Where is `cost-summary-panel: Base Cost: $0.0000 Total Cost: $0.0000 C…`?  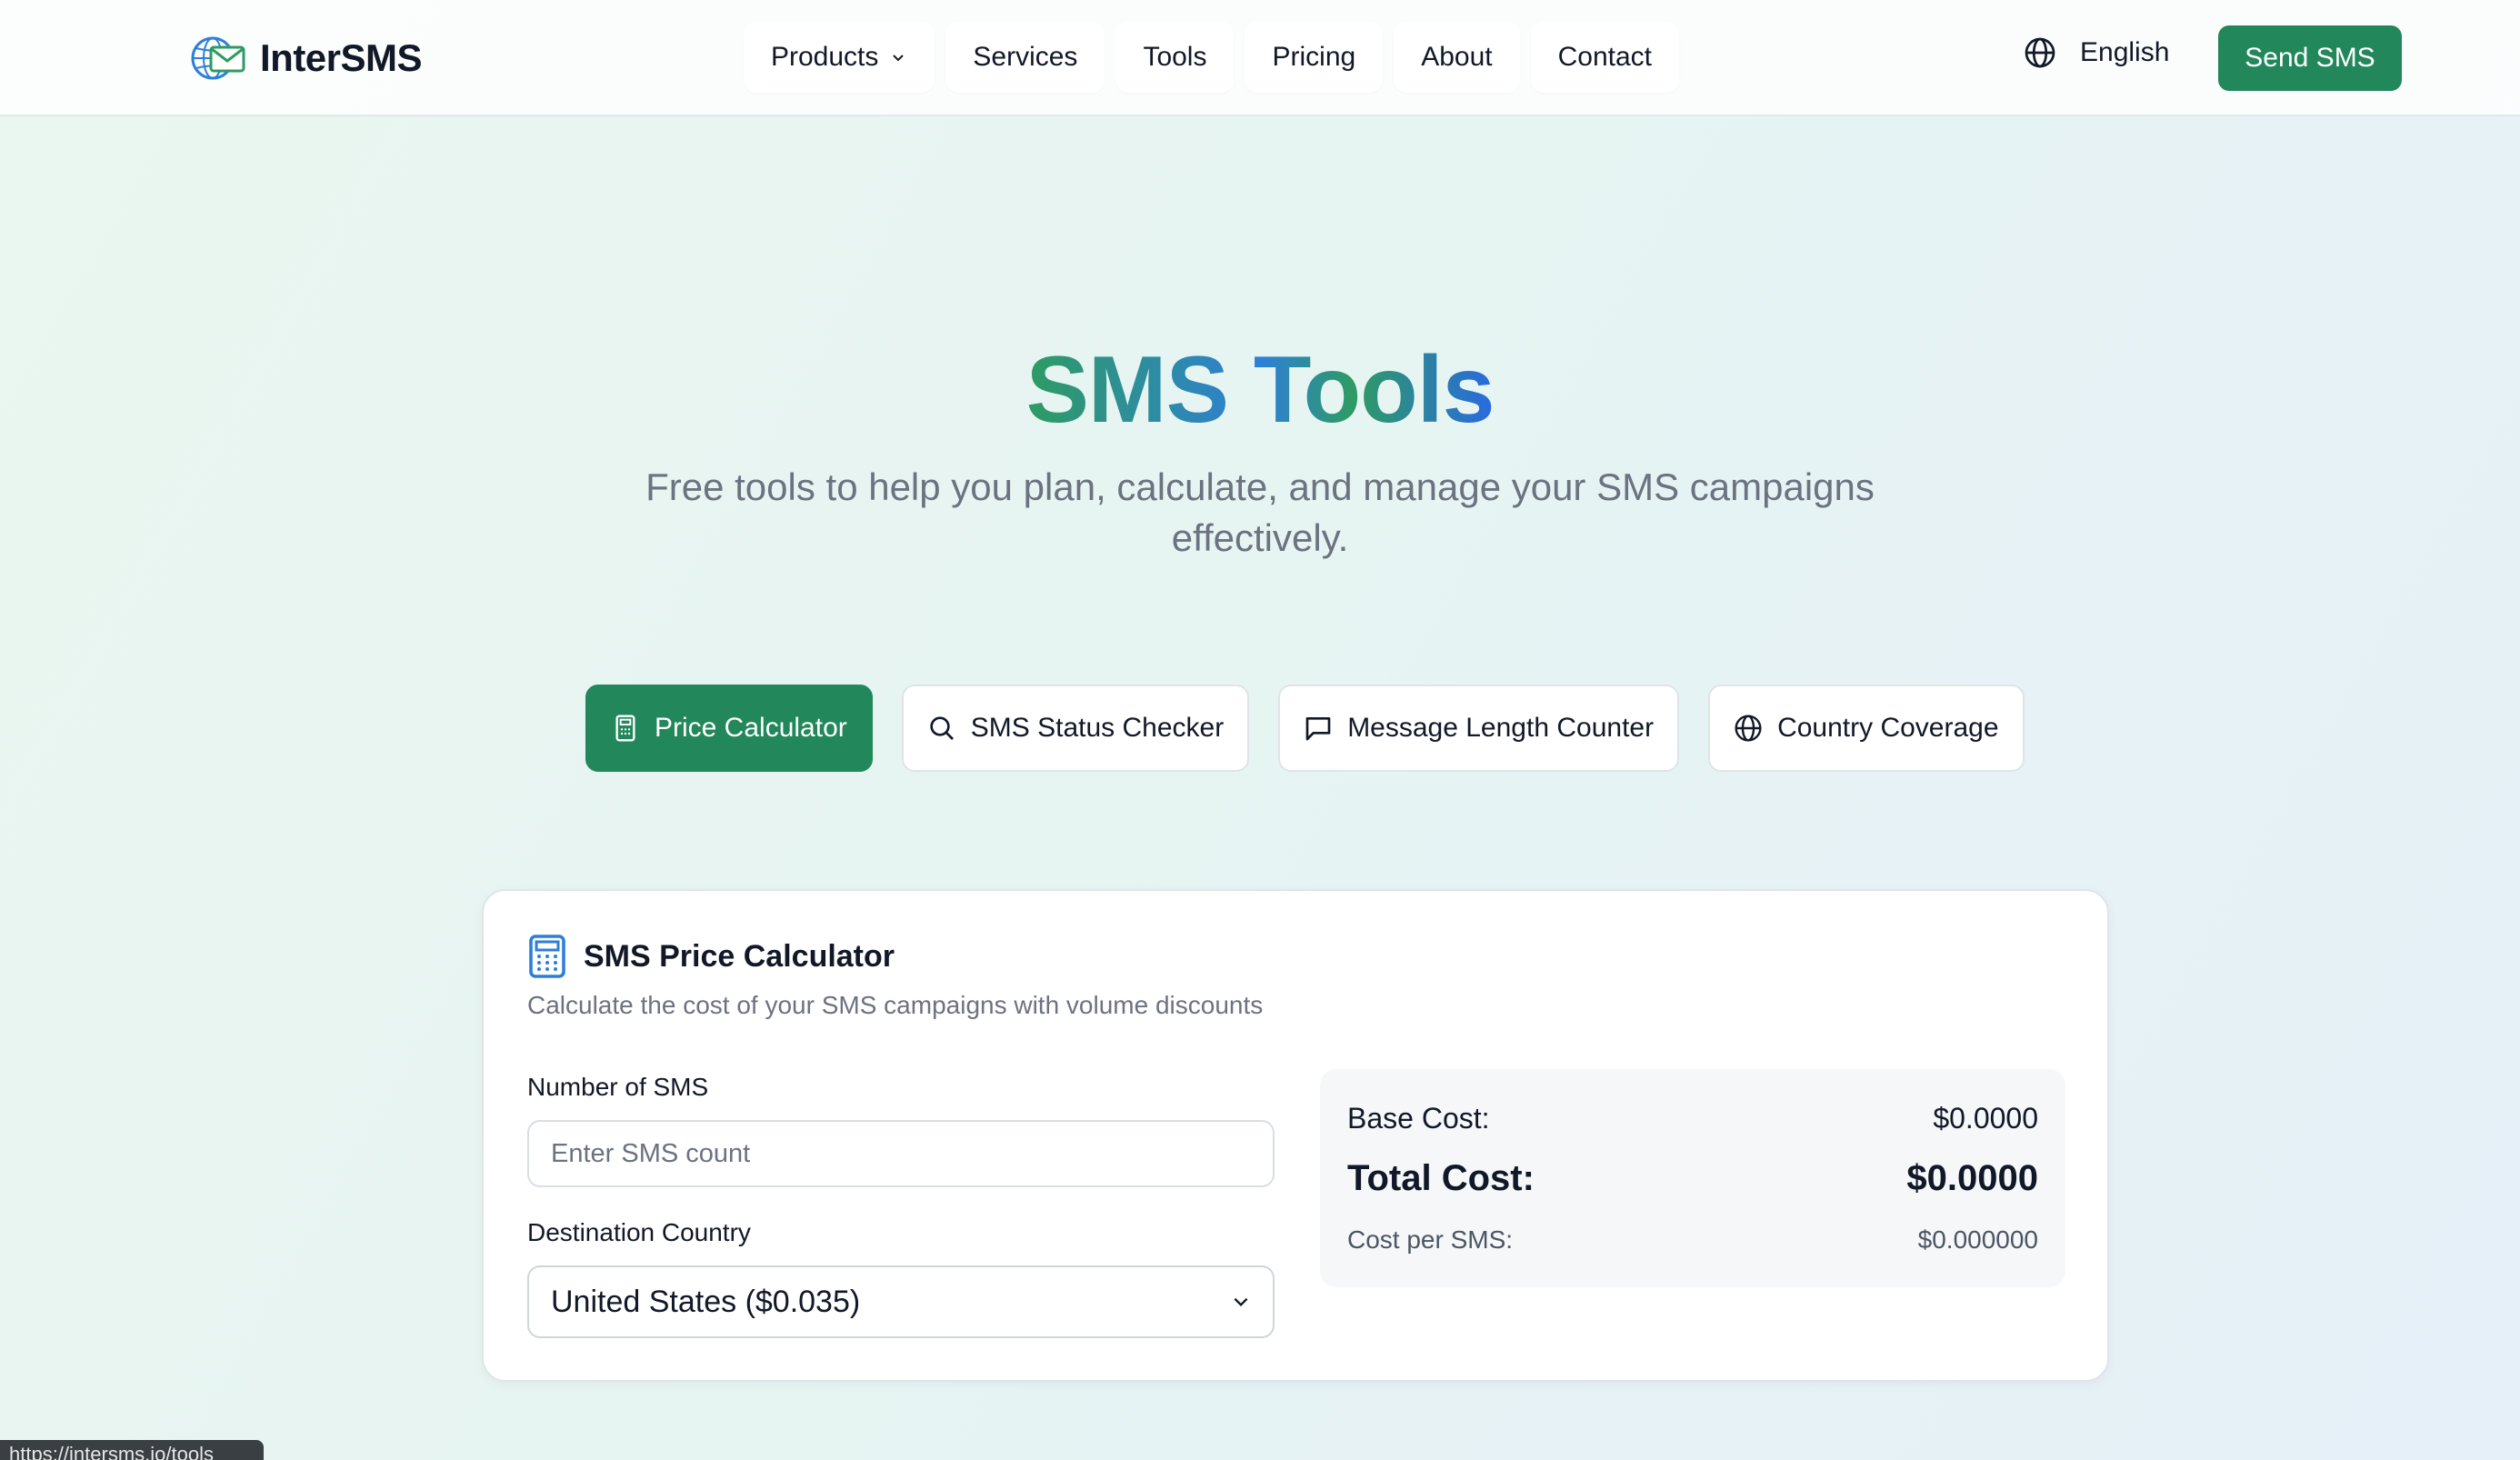
cost-summary-panel: Base Cost: $0.0000 Total Cost: $0.0000 C… is located at coordinates (1693, 1178).